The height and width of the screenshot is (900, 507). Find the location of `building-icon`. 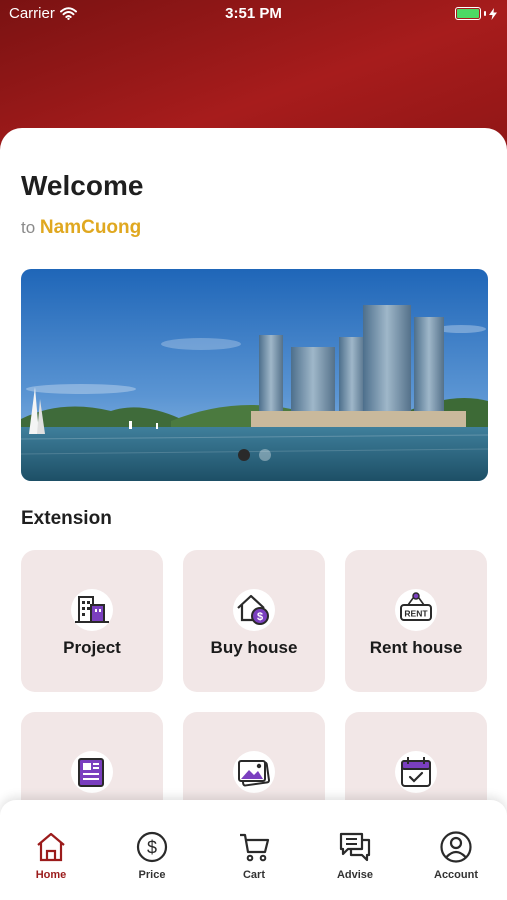

building-icon is located at coordinates (92, 610).